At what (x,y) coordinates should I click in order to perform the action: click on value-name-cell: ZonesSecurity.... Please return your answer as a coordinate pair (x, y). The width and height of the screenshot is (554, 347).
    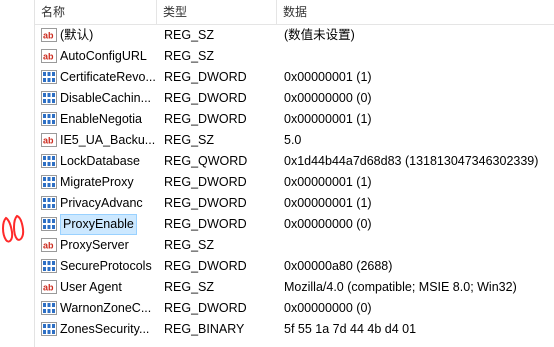
    Looking at the image, I should click on (107, 329).